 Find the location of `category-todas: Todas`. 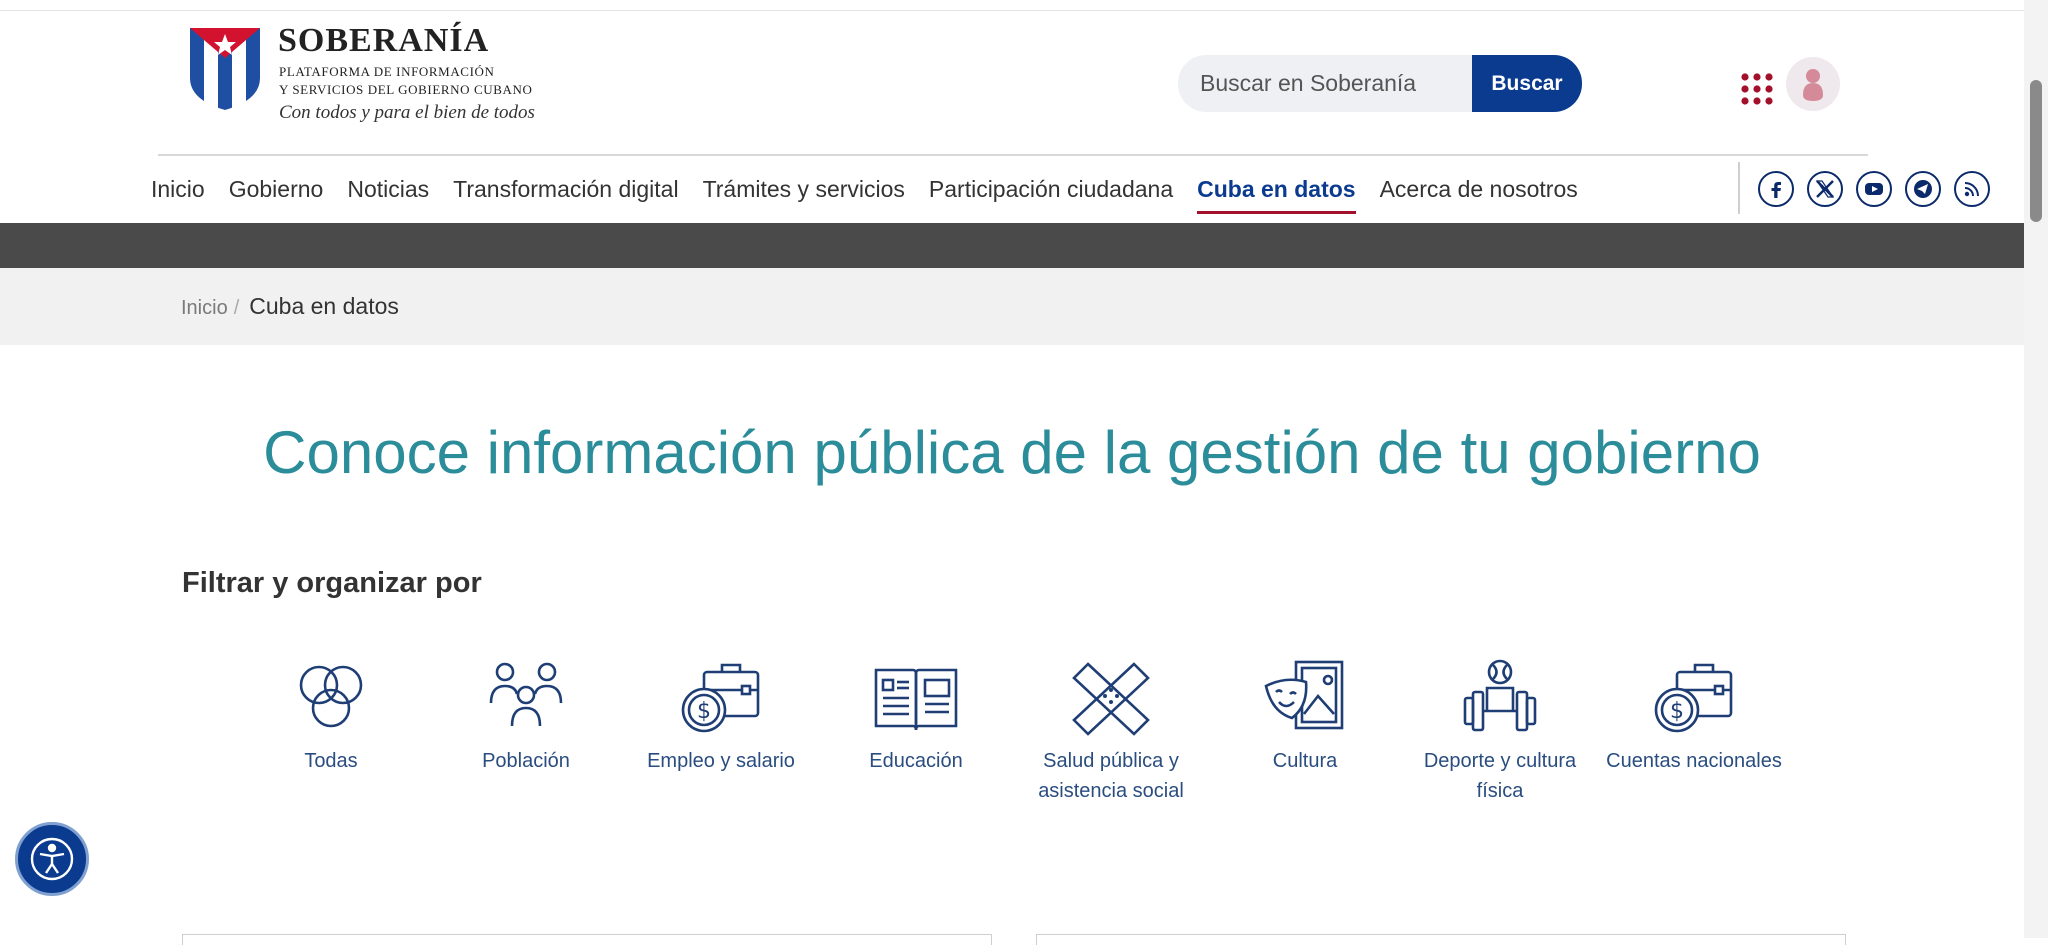

category-todas: Todas is located at coordinates (331, 717).